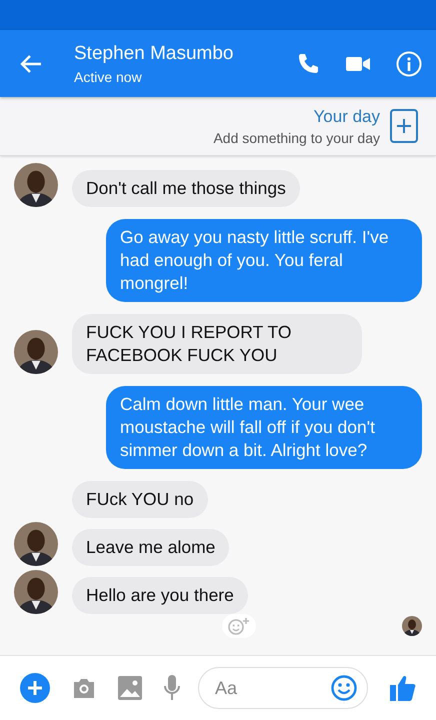  Describe the element at coordinates (347, 116) in the screenshot. I see `story-title: Your day` at that location.